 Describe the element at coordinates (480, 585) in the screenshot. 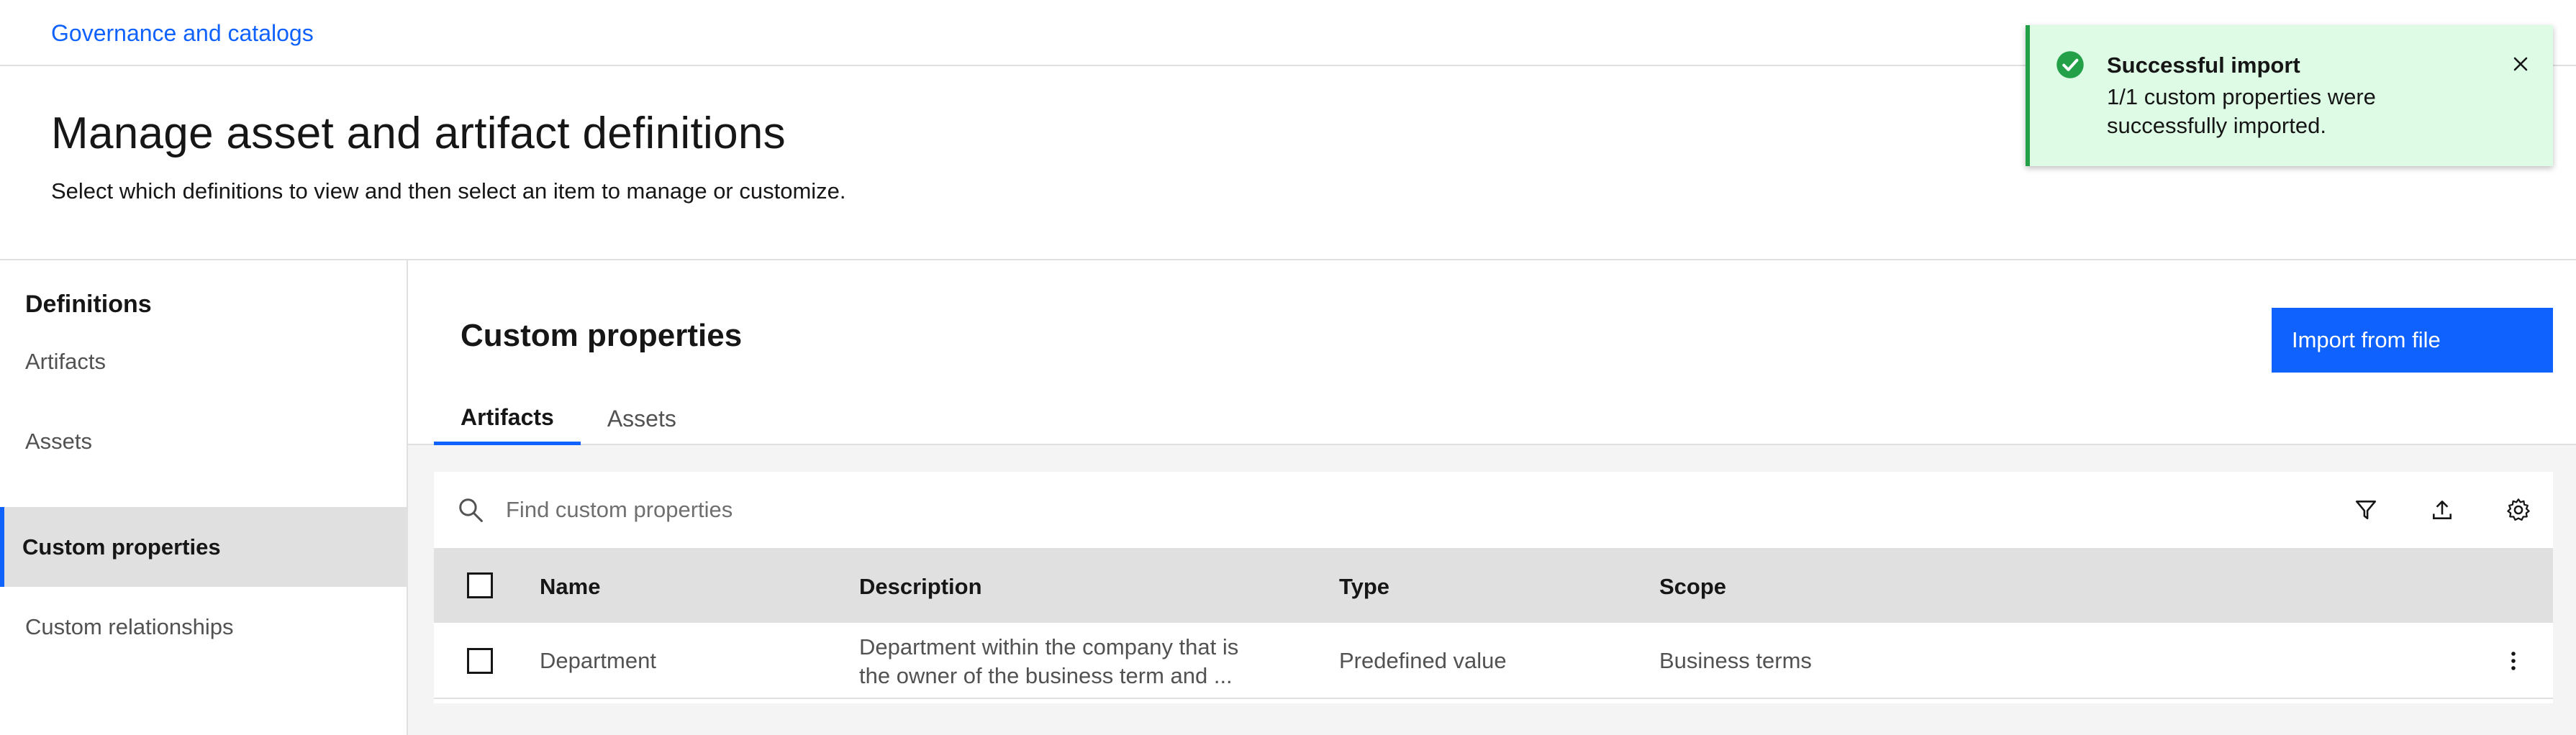

I see `select-all-checkbox` at that location.